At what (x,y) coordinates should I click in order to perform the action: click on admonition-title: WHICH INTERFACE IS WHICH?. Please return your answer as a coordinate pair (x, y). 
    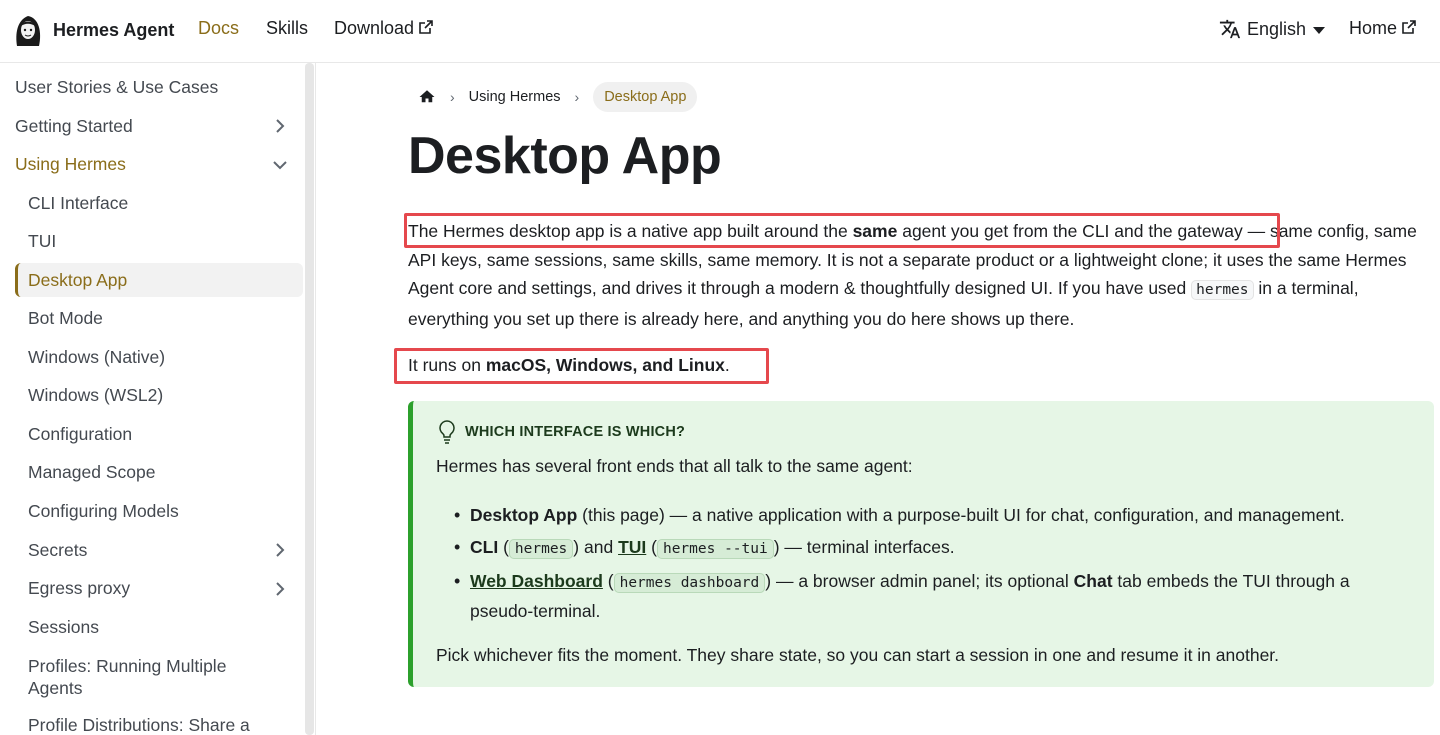
    Looking at the image, I should click on (575, 432).